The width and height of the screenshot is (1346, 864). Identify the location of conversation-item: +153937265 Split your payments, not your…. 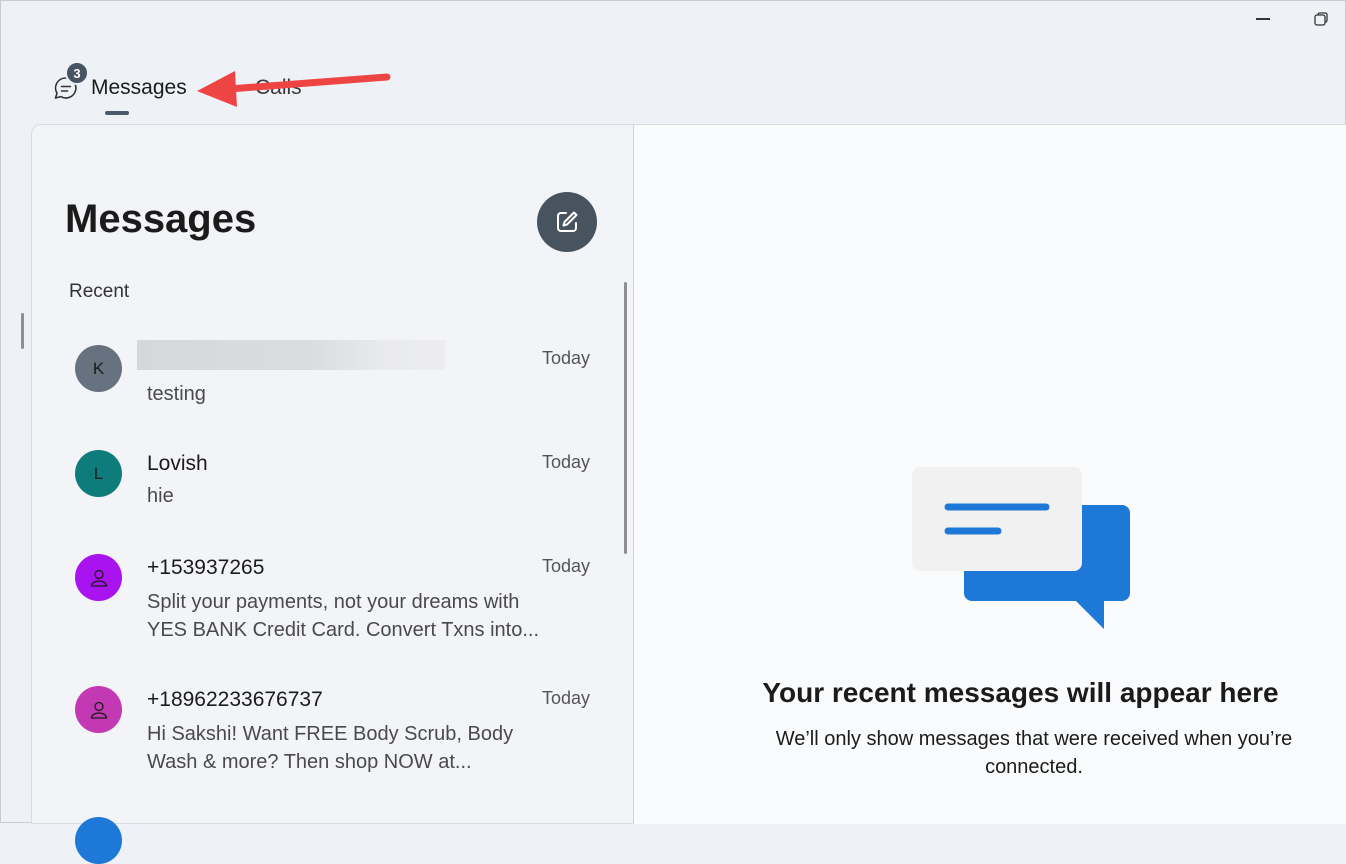
(322, 609).